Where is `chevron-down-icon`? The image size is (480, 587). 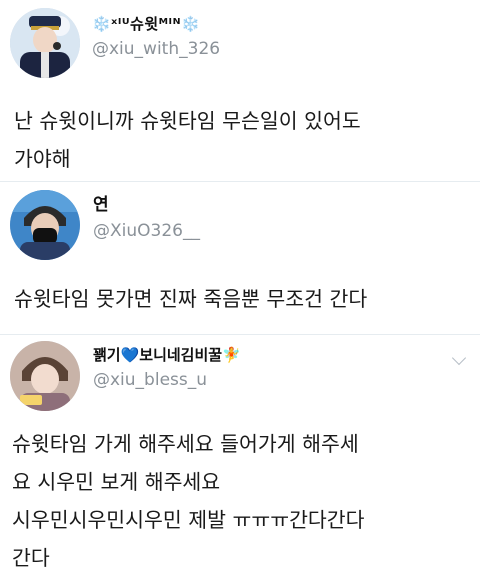
chevron-down-icon is located at coordinates (459, 358).